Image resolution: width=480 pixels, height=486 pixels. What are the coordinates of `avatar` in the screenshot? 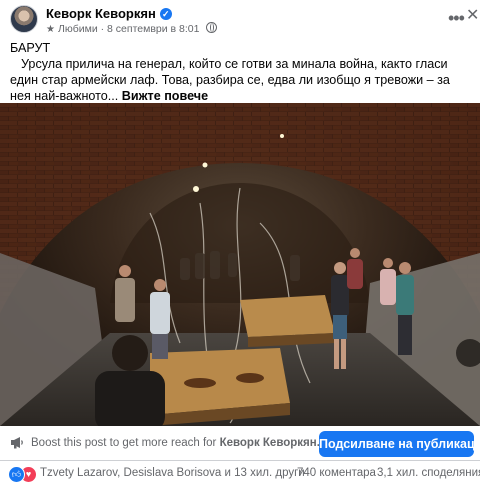 It's located at (24, 19).